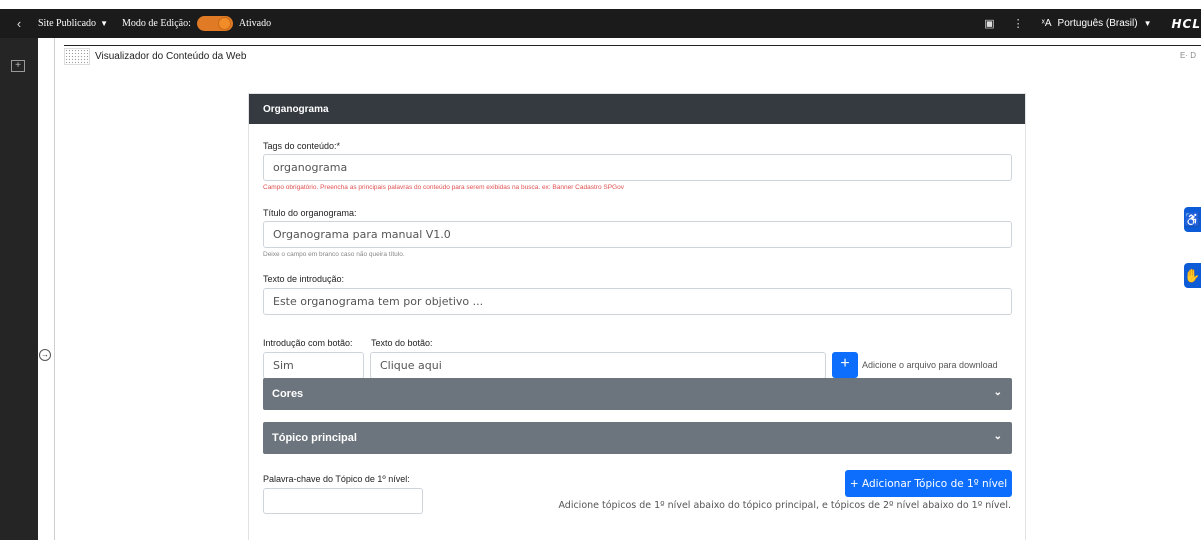 Image resolution: width=1201 pixels, height=540 pixels. I want to click on accessibility-button: ♿, so click(1192, 219).